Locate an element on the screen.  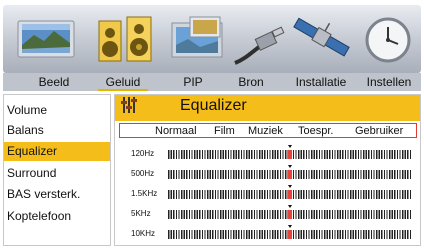
clock-icon is located at coordinates (388, 40).